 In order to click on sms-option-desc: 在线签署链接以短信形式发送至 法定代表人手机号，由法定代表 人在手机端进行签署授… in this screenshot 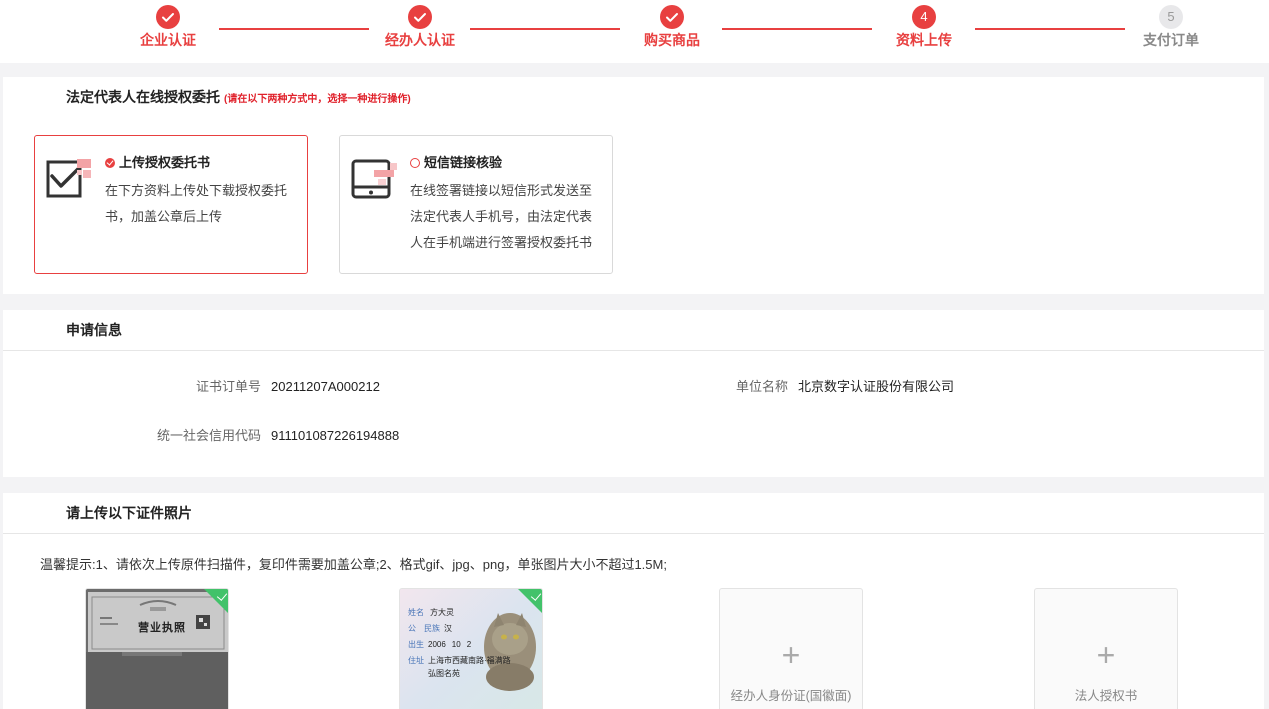, I will do `click(501, 217)`.